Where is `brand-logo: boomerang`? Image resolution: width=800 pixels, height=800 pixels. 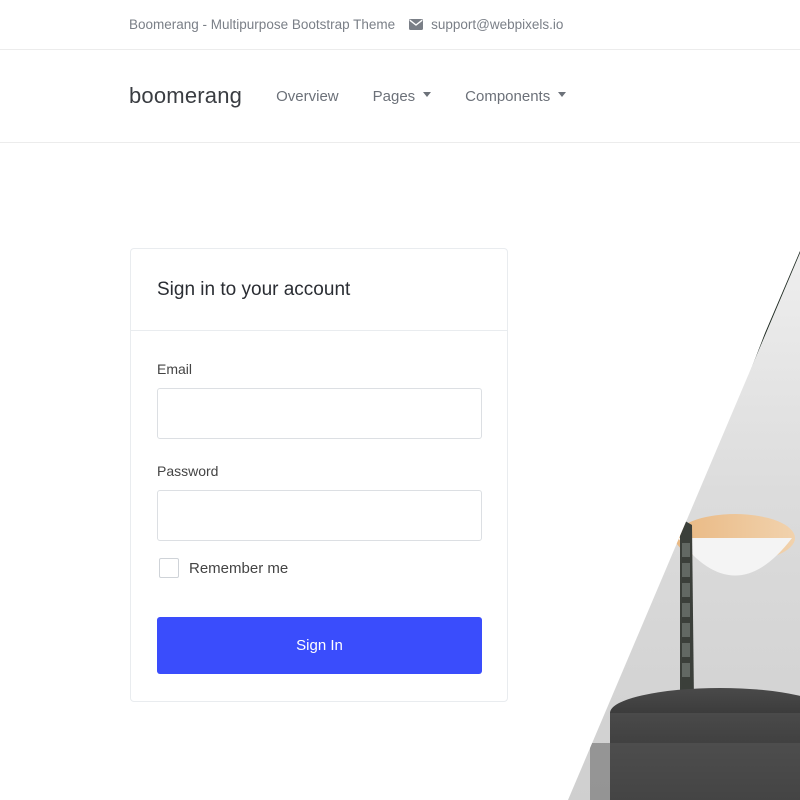
brand-logo: boomerang is located at coordinates (185, 96).